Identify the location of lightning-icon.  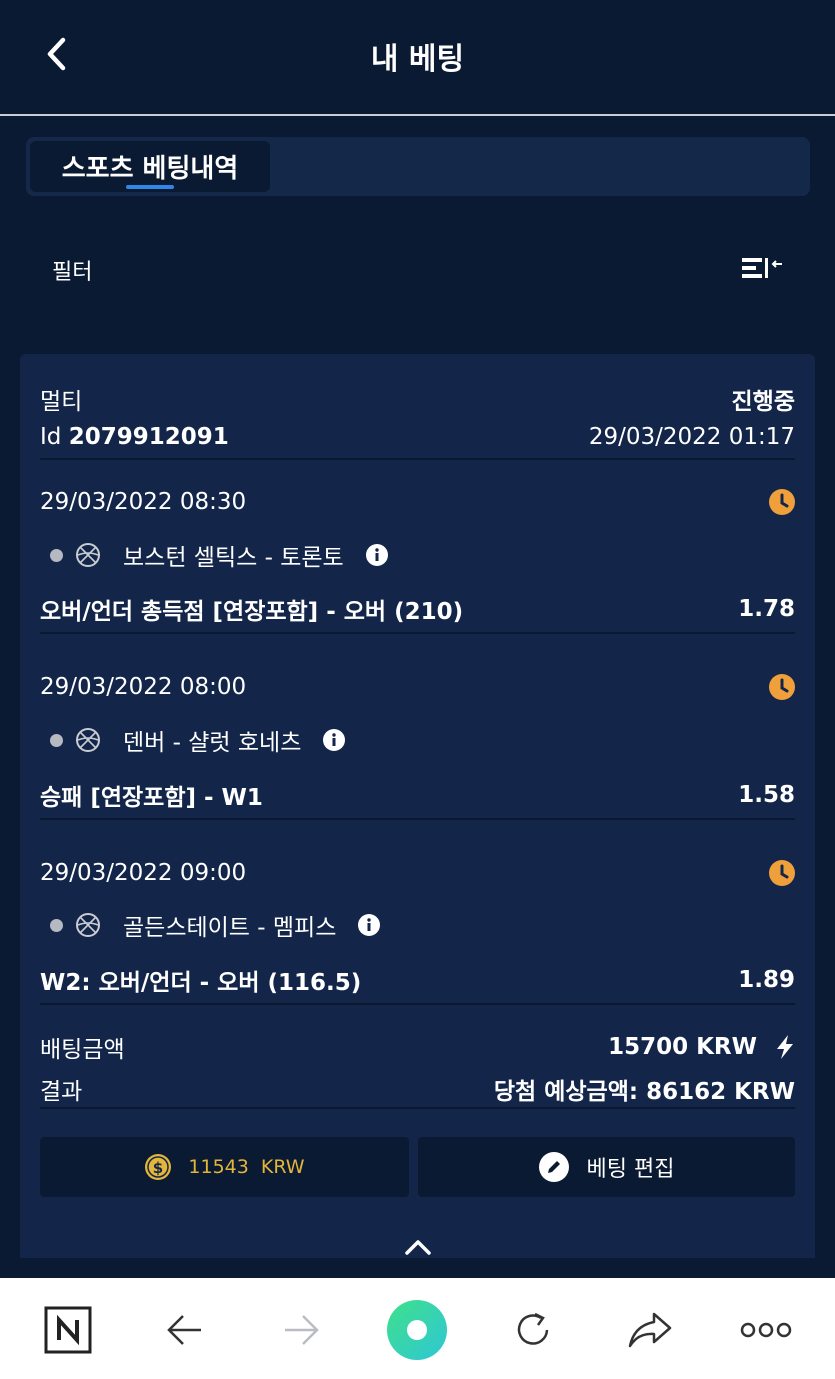
(785, 1047).